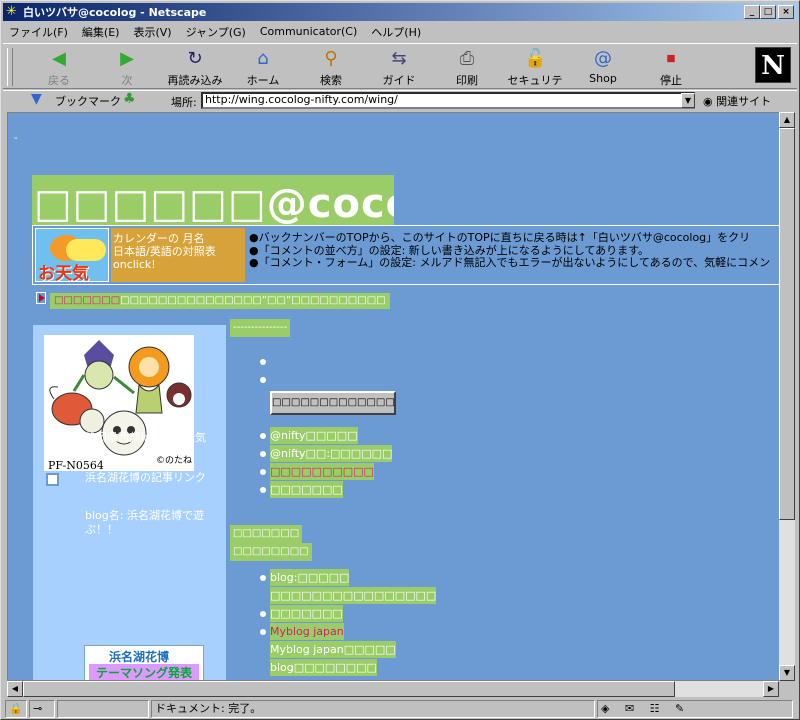  I want to click on section-heading: □□□□□□□, so click(266, 534).